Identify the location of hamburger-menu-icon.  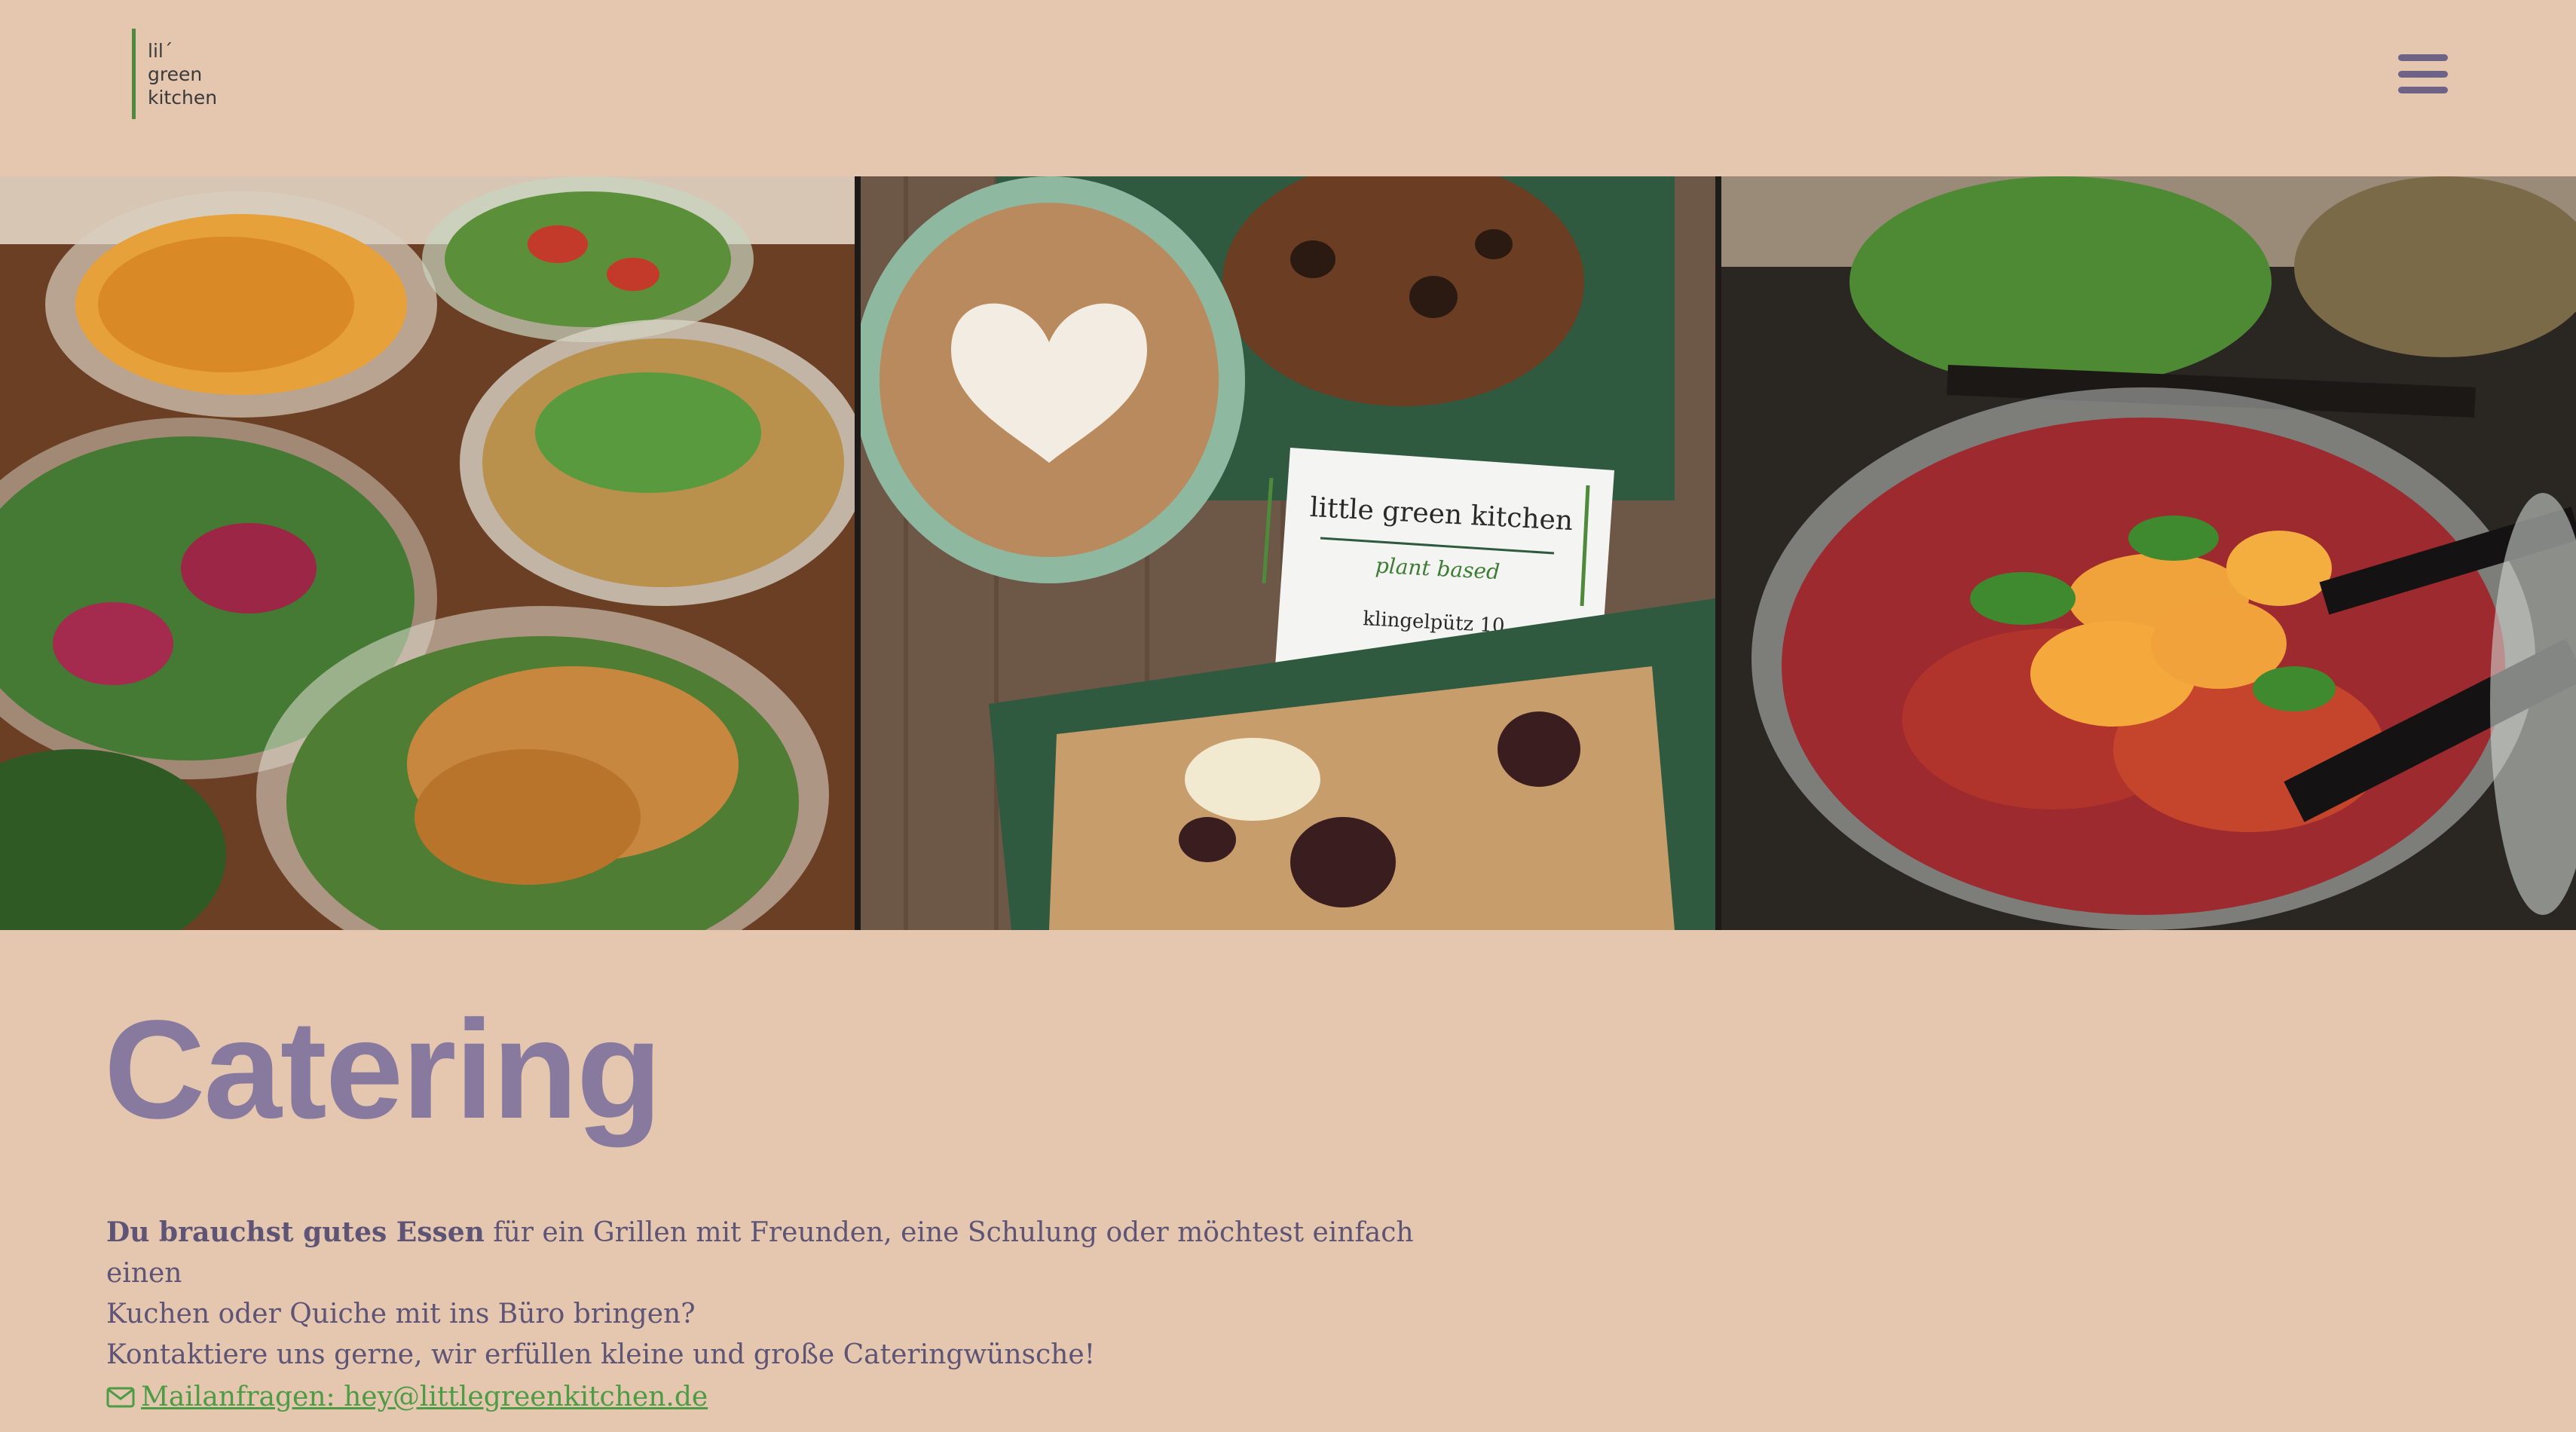
(2423, 73).